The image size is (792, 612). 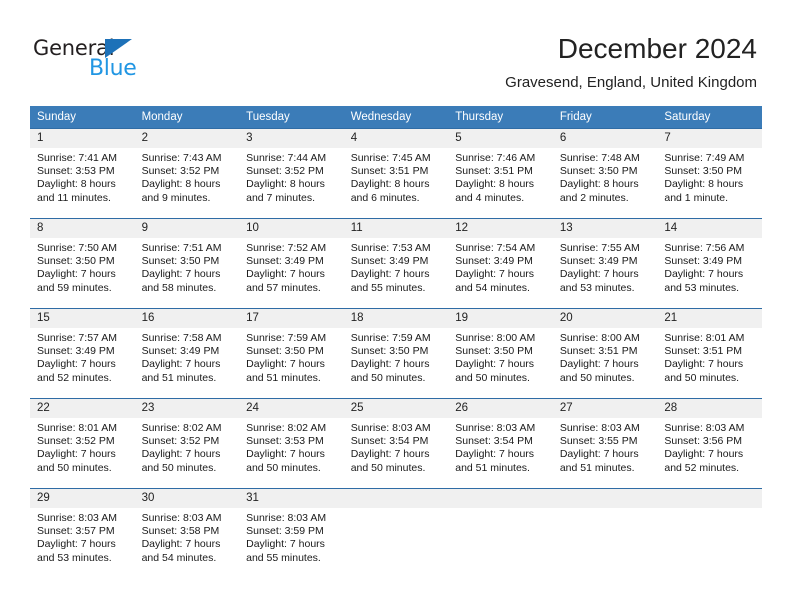 I want to click on daylight-text-line2: and 54 minutes., so click(x=179, y=557).